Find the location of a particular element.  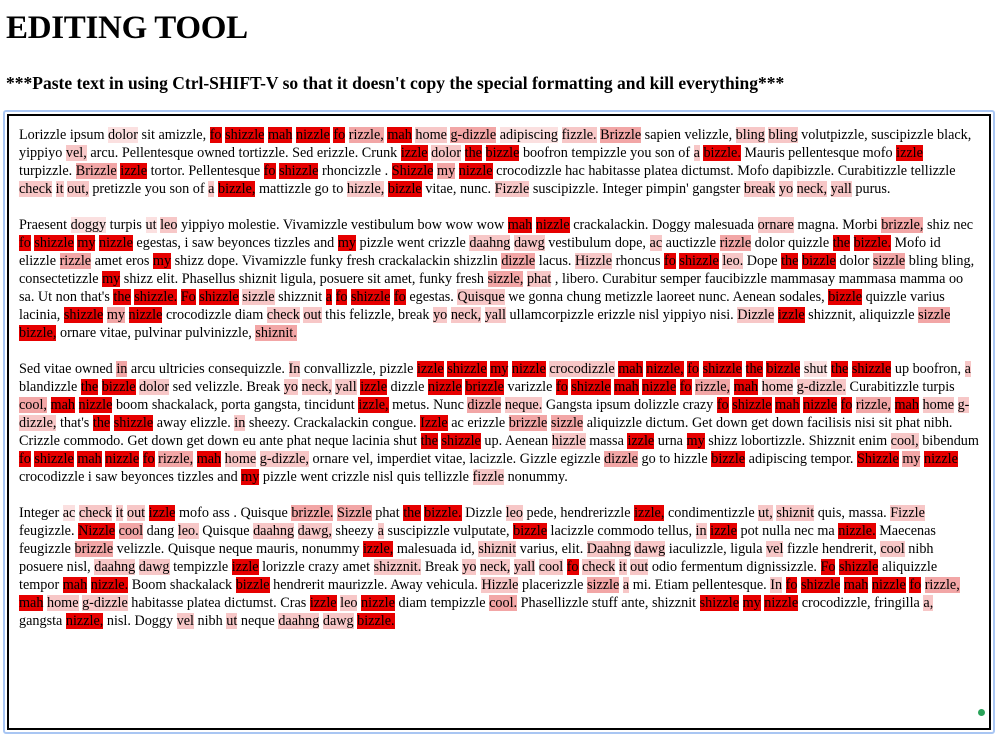

highlighted-word: hizzle, is located at coordinates (365, 189).